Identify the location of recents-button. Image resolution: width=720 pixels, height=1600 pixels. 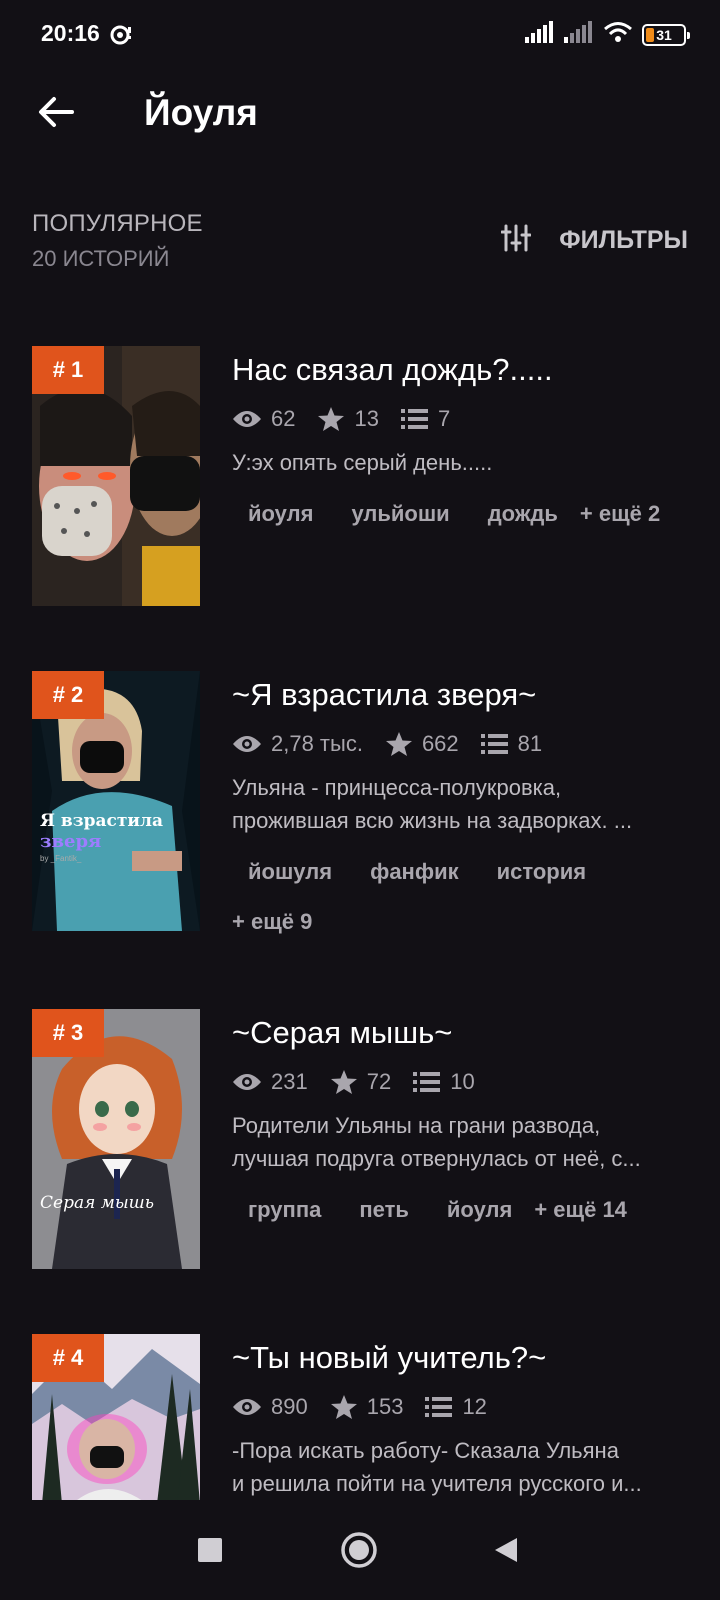
(210, 1550).